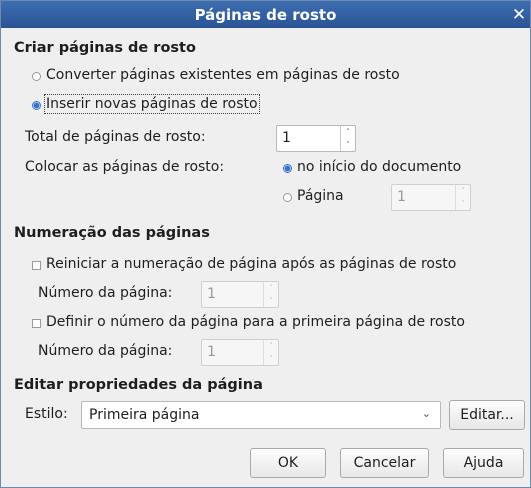 This screenshot has height=488, width=531. I want to click on restart-page-label: Número da página:, so click(105, 293).